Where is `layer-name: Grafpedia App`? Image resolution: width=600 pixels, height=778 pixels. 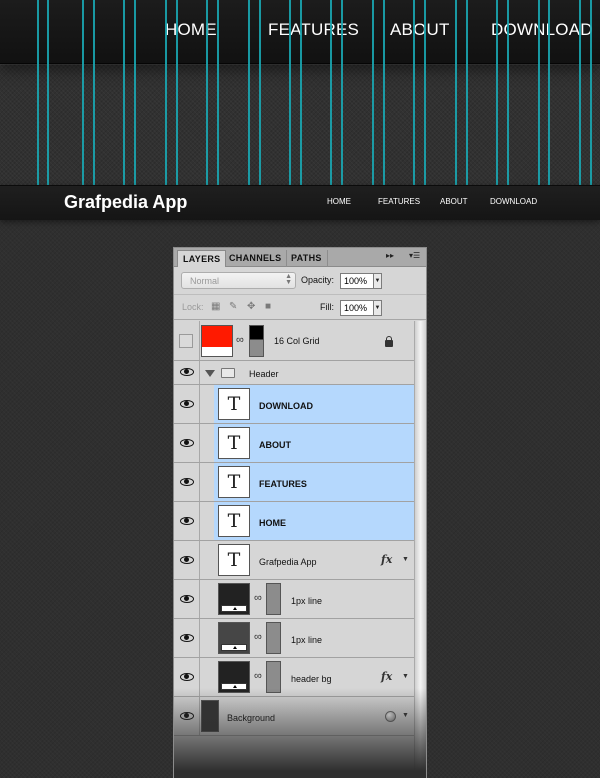
layer-name: Grafpedia App is located at coordinates (288, 562).